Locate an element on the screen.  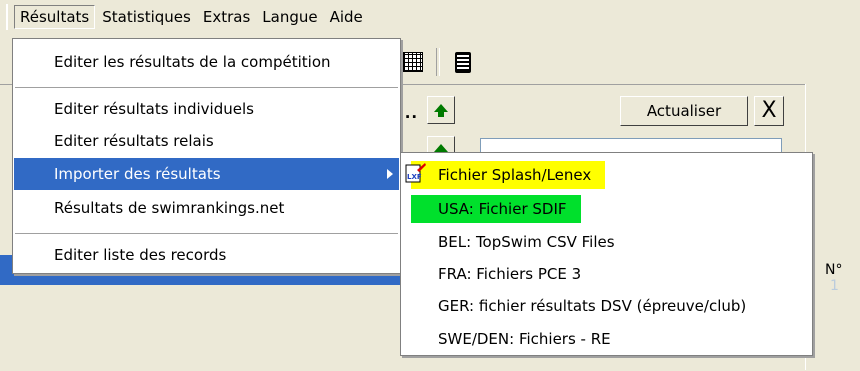
menu-item-edit-records-list: Editer liste des records is located at coordinates (206, 255).